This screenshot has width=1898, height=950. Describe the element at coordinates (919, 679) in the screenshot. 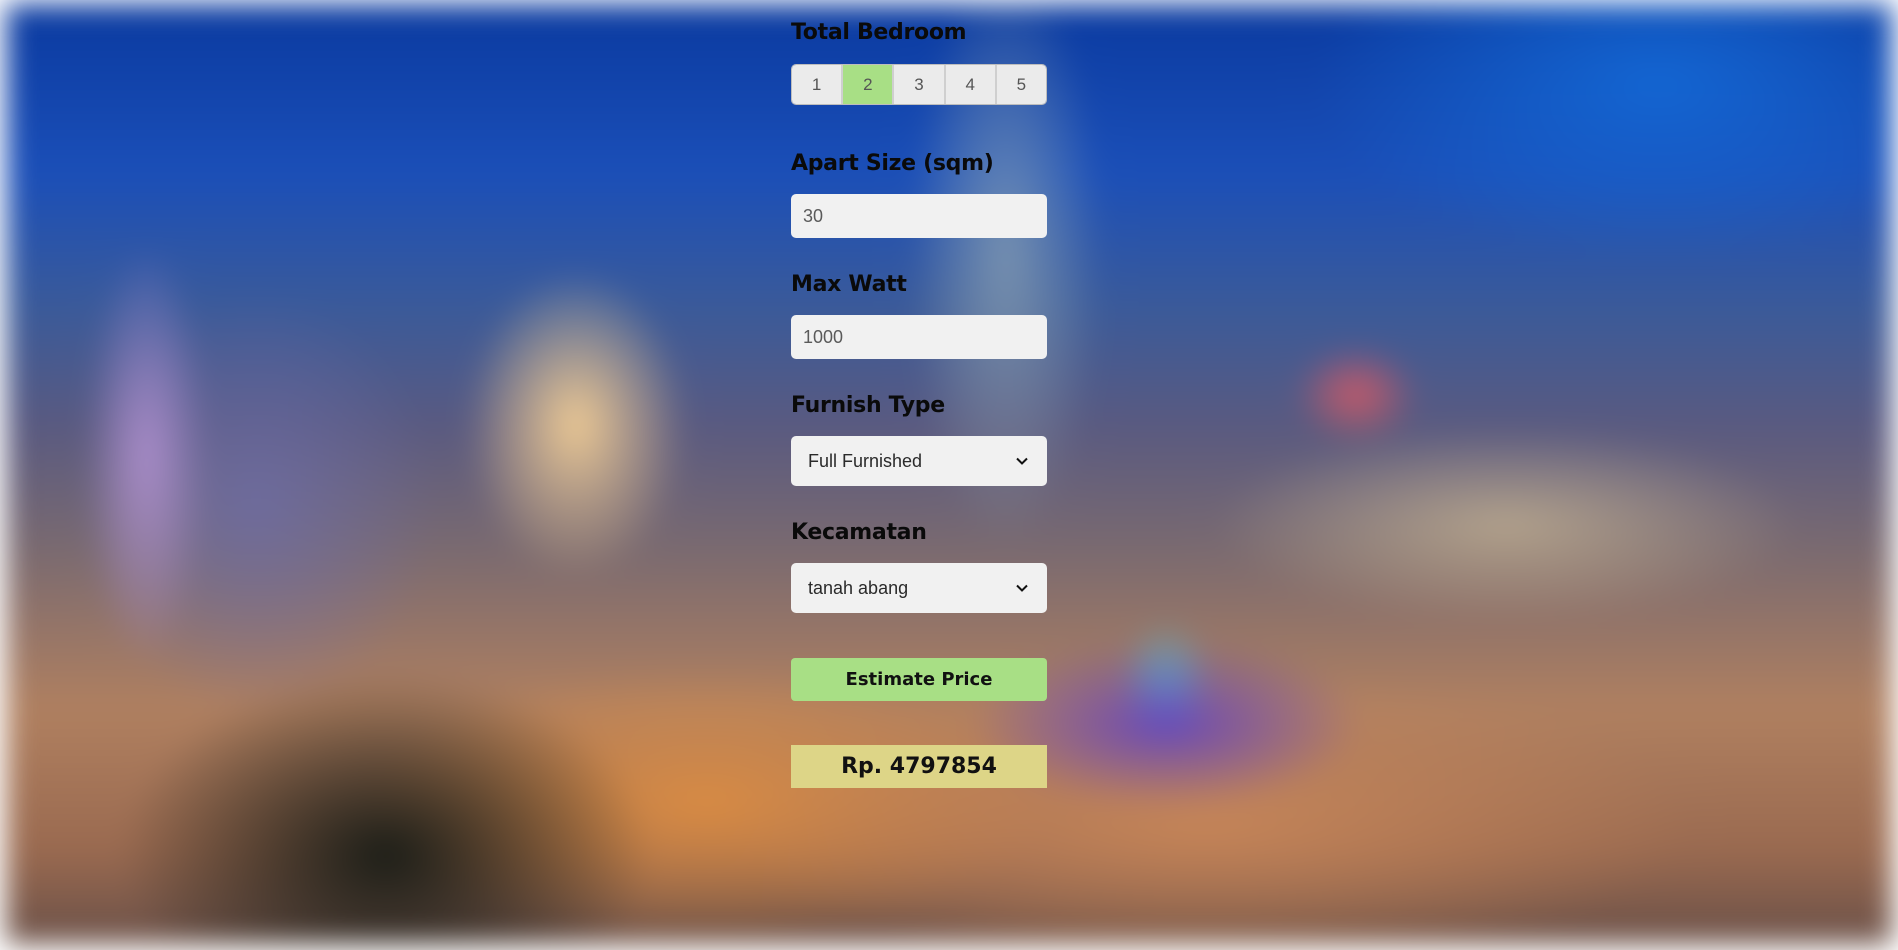

I see `estimate-price-button: Estimate Price` at that location.